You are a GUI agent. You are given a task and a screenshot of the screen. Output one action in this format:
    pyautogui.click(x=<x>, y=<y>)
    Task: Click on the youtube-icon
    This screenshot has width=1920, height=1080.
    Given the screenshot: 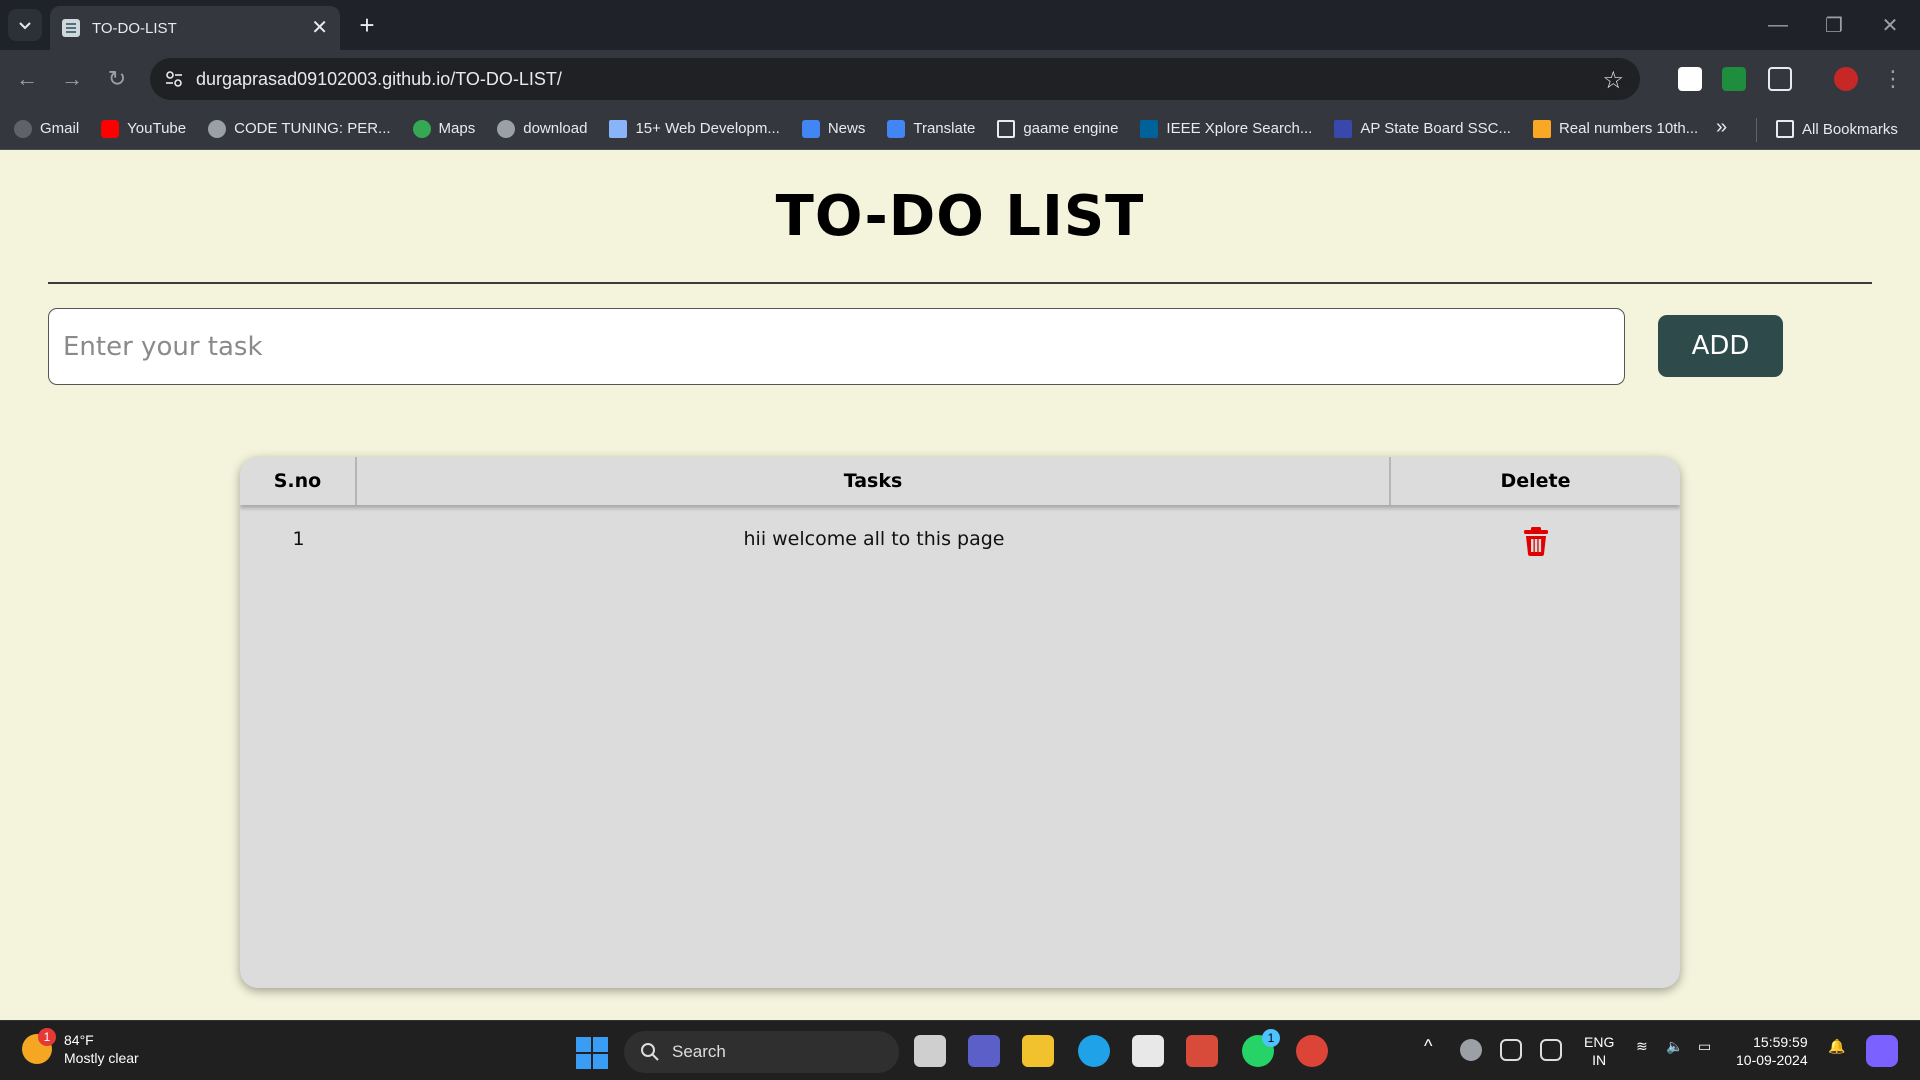 What is the action you would take?
    pyautogui.click(x=110, y=128)
    